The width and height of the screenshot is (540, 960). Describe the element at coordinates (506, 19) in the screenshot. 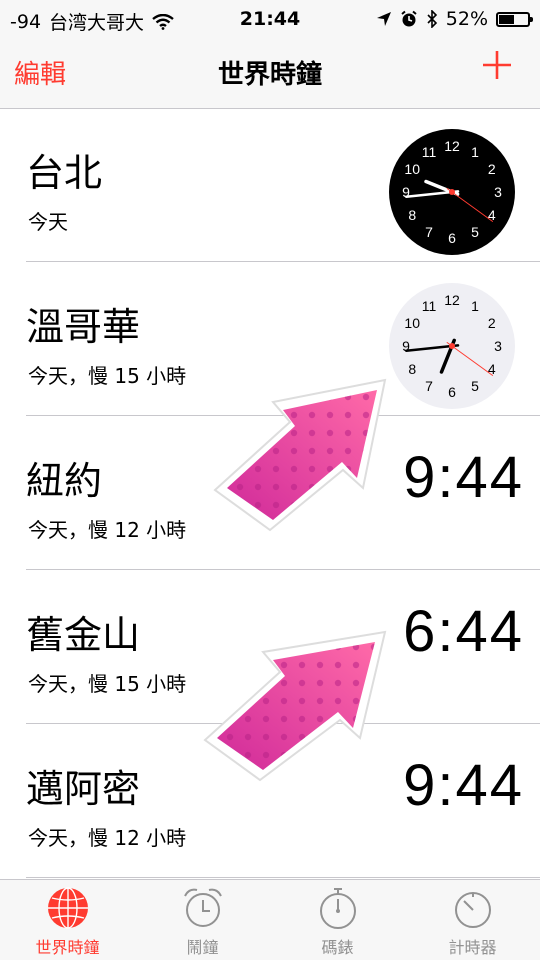

I see `battery-fill` at that location.